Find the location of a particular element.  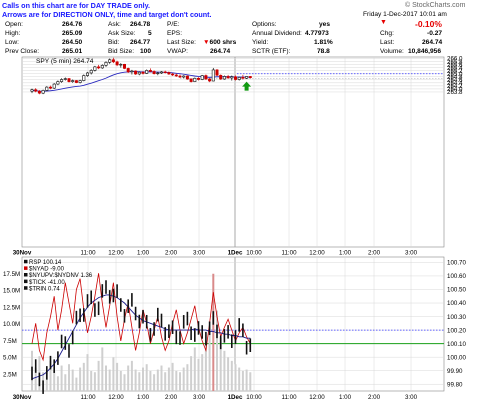

open-value: 264.76 is located at coordinates (72, 24).